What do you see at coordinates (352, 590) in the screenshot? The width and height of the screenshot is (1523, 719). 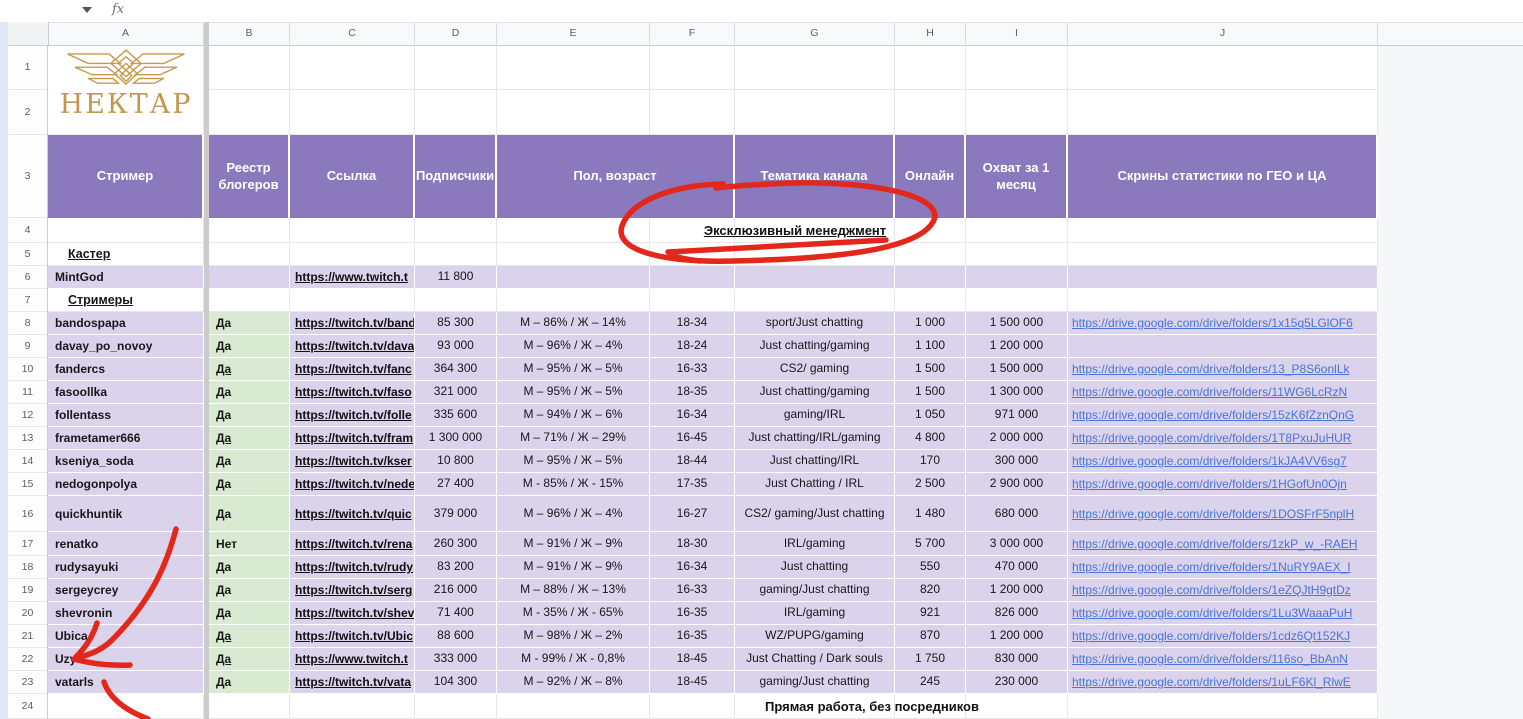 I see `cell-C19-twitch-link: https://twitch.tv/serg` at bounding box center [352, 590].